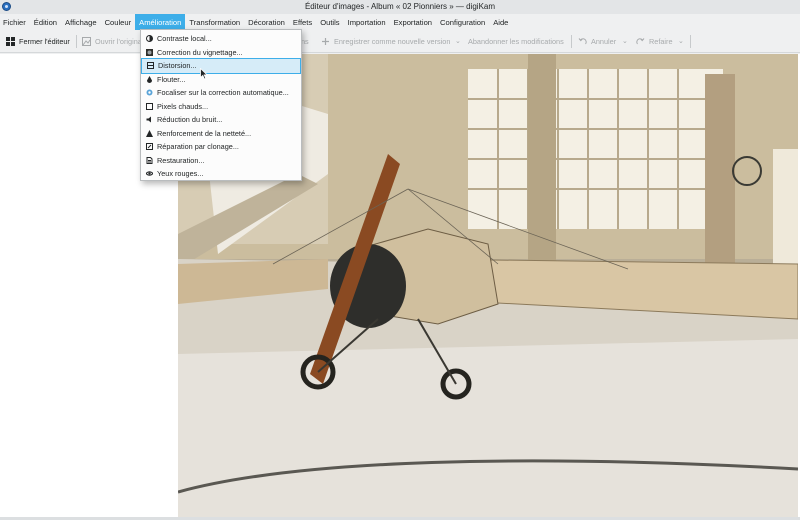  I want to click on plus-icon, so click(325, 41).